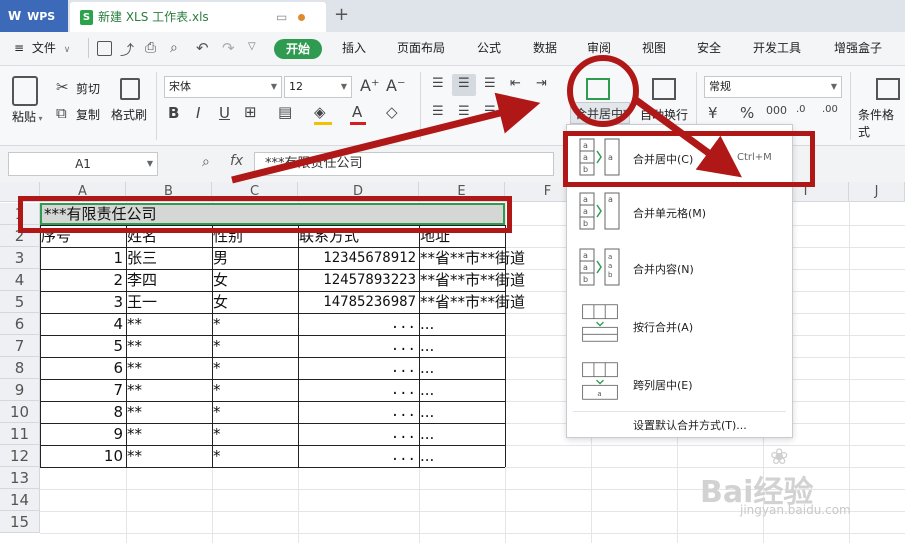  I want to click on highlight-box-merge-center, so click(689, 159).